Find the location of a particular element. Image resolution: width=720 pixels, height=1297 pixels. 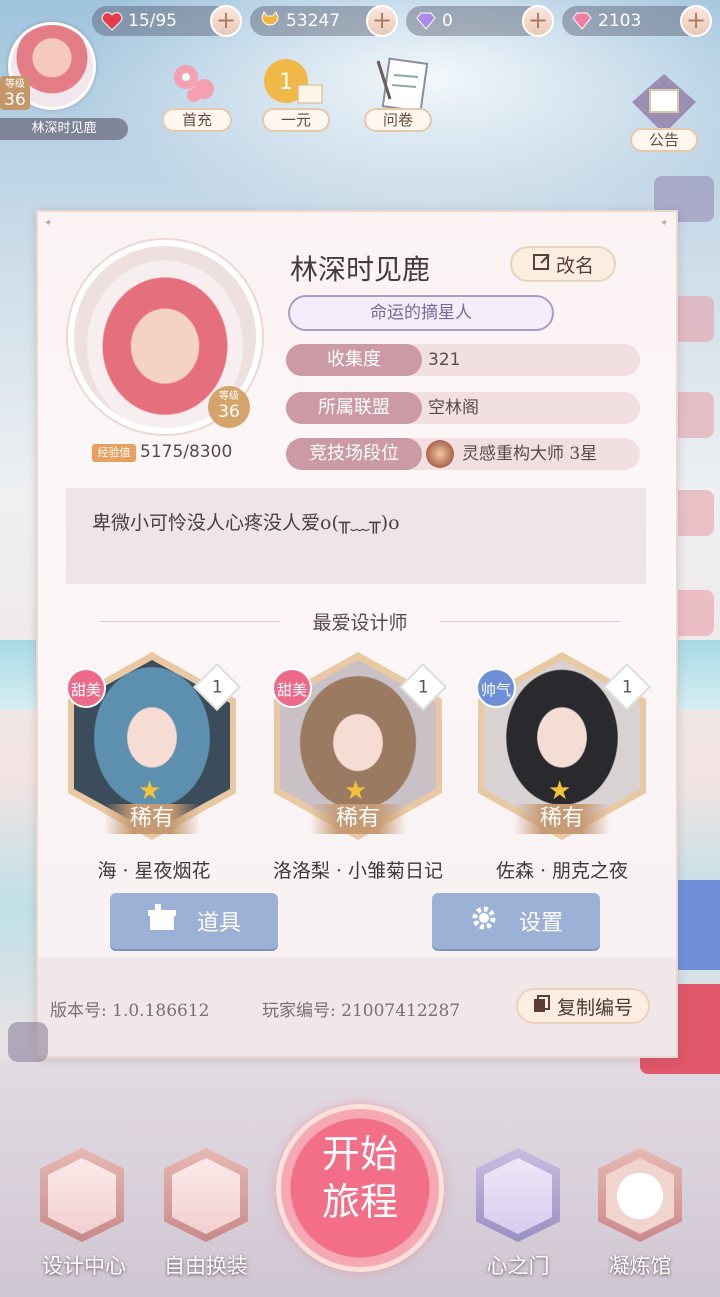

first-recharge-icon is located at coordinates (196, 85).